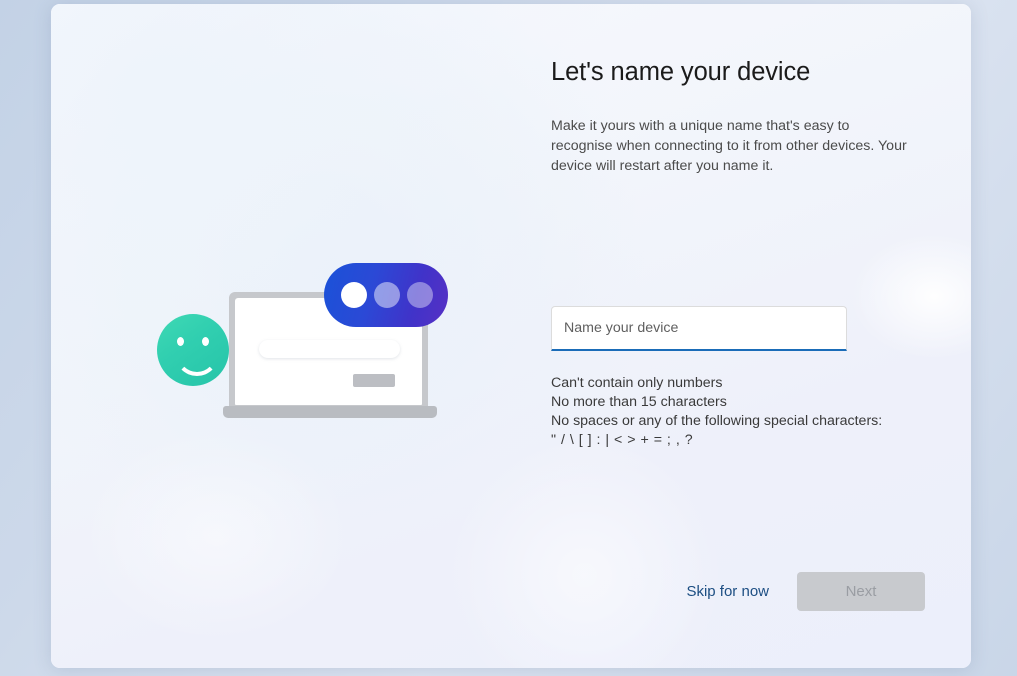 This screenshot has width=1017, height=676. I want to click on device-naming-illustration, so click(301, 338).